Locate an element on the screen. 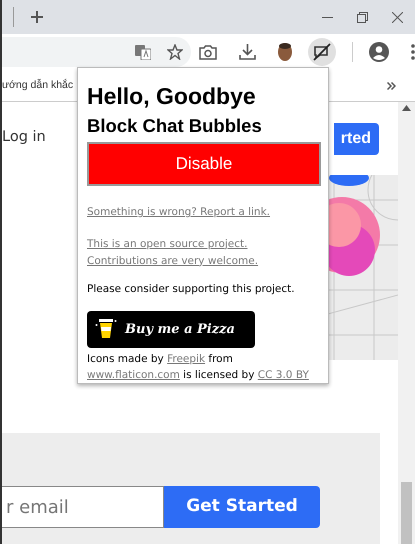  credit-link: www.flaticon.com is located at coordinates (133, 374).